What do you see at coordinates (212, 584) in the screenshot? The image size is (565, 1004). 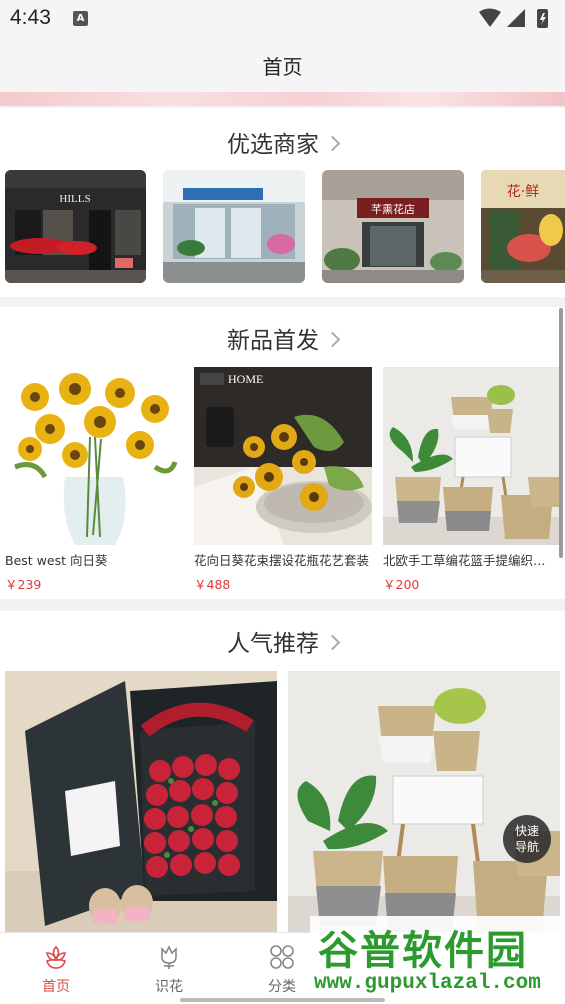 I see `product-price: ￥488` at bounding box center [212, 584].